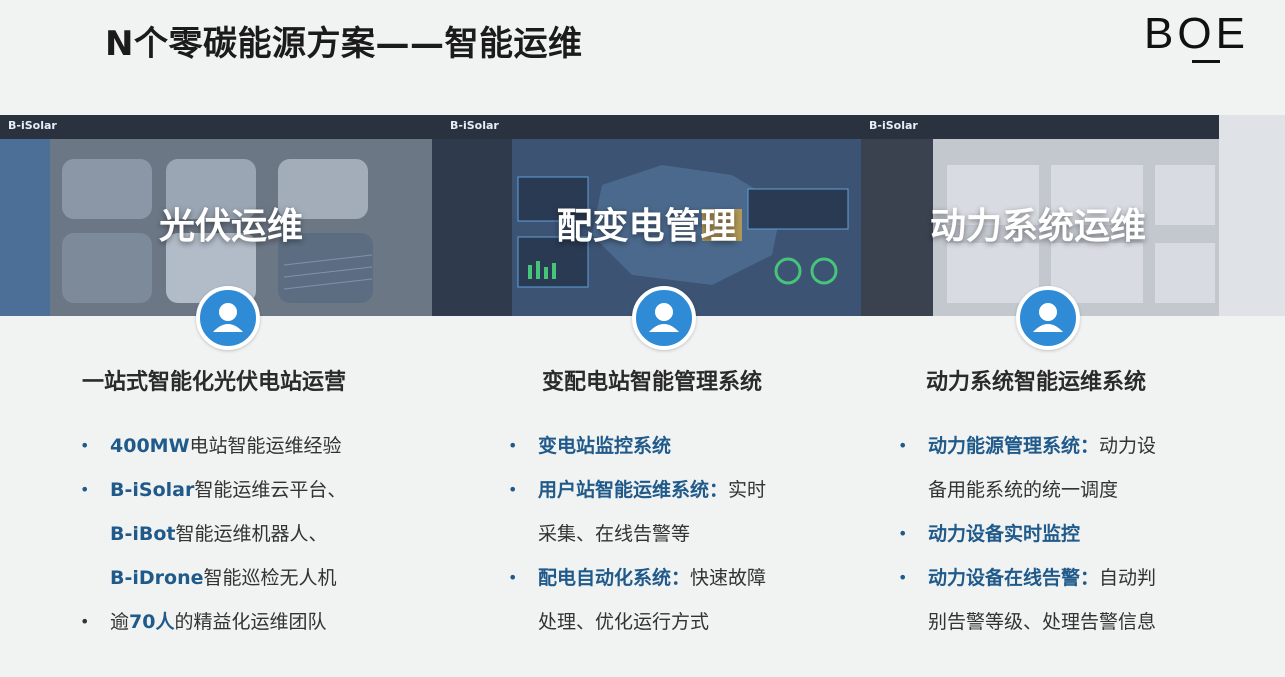  I want to click on list-item: • 动力设备实时监控, so click(989, 534).